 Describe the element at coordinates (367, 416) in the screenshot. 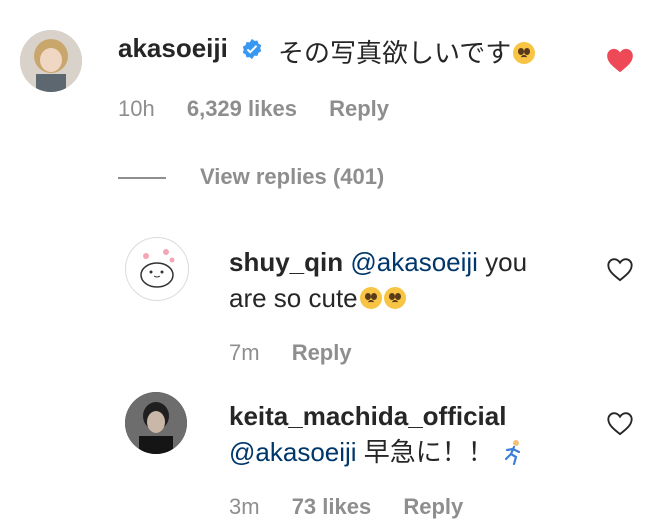

I see `reply-username: keita_machida_official` at that location.